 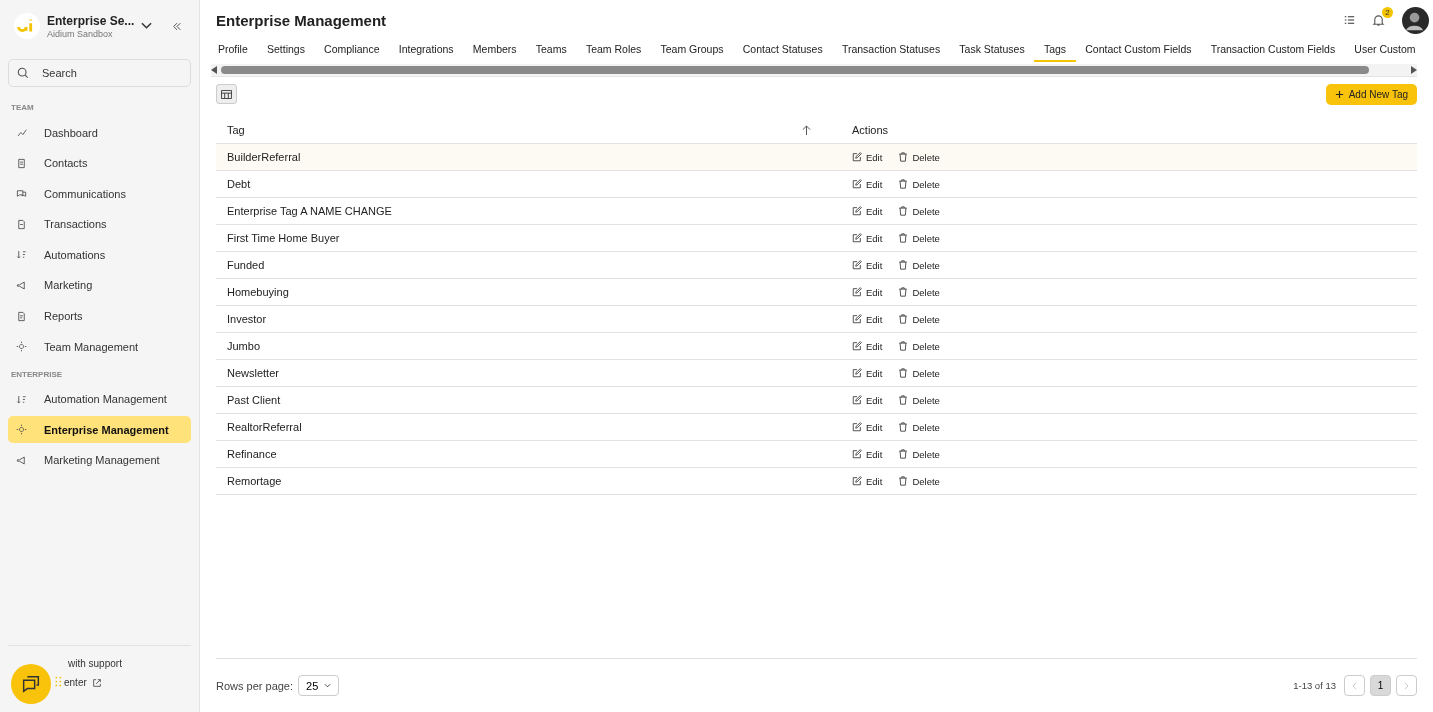 I want to click on chat-bubbles-icon, so click(x=21, y=194).